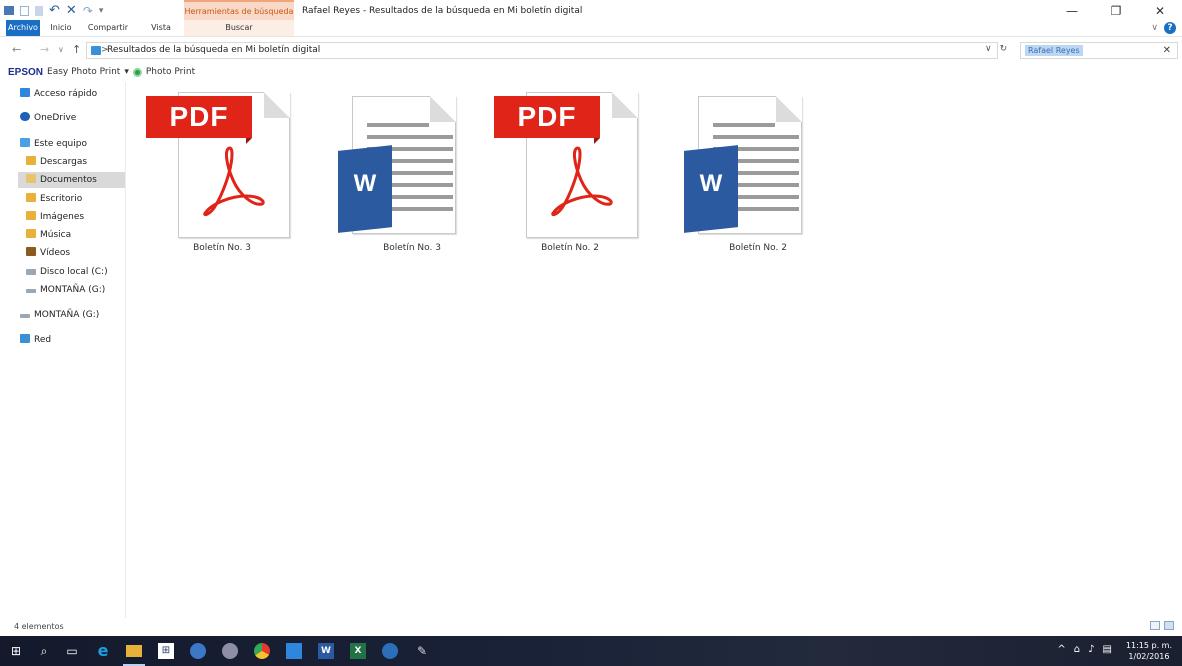 This screenshot has width=1182, height=666. Describe the element at coordinates (1149, 651) in the screenshot. I see `clock: 11:15 p. m. 1/02/2016` at that location.